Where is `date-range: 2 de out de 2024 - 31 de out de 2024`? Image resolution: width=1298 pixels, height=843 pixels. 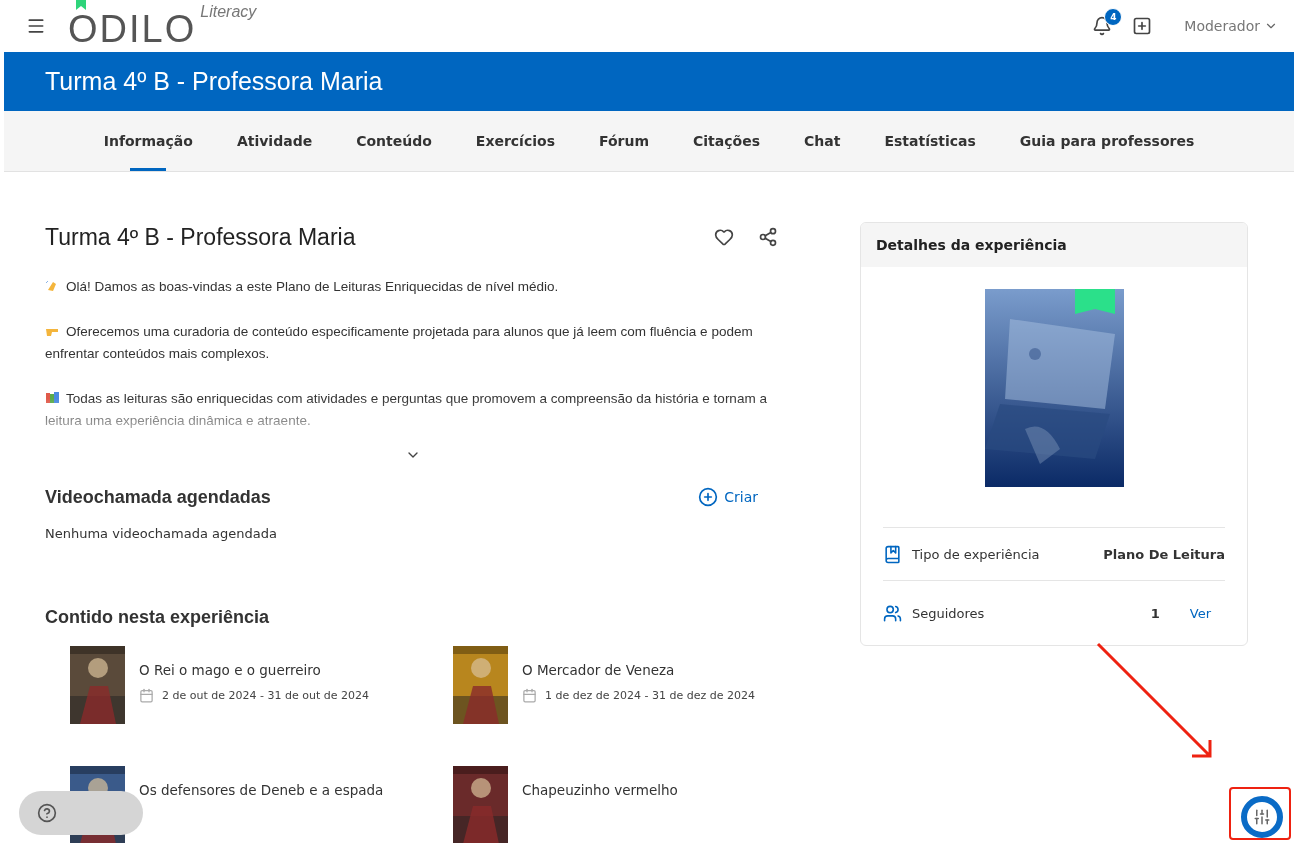
date-range: 2 de out de 2024 - 31 de out de 2024 is located at coordinates (265, 695).